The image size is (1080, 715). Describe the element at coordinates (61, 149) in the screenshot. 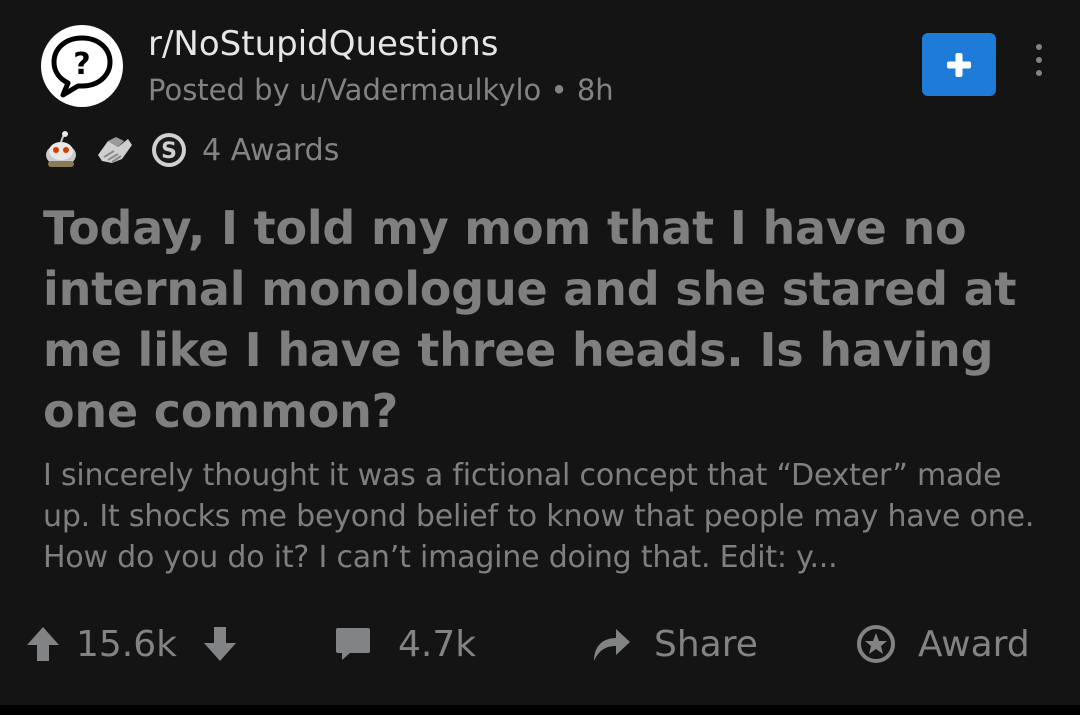

I see `snoo-award-icon` at that location.